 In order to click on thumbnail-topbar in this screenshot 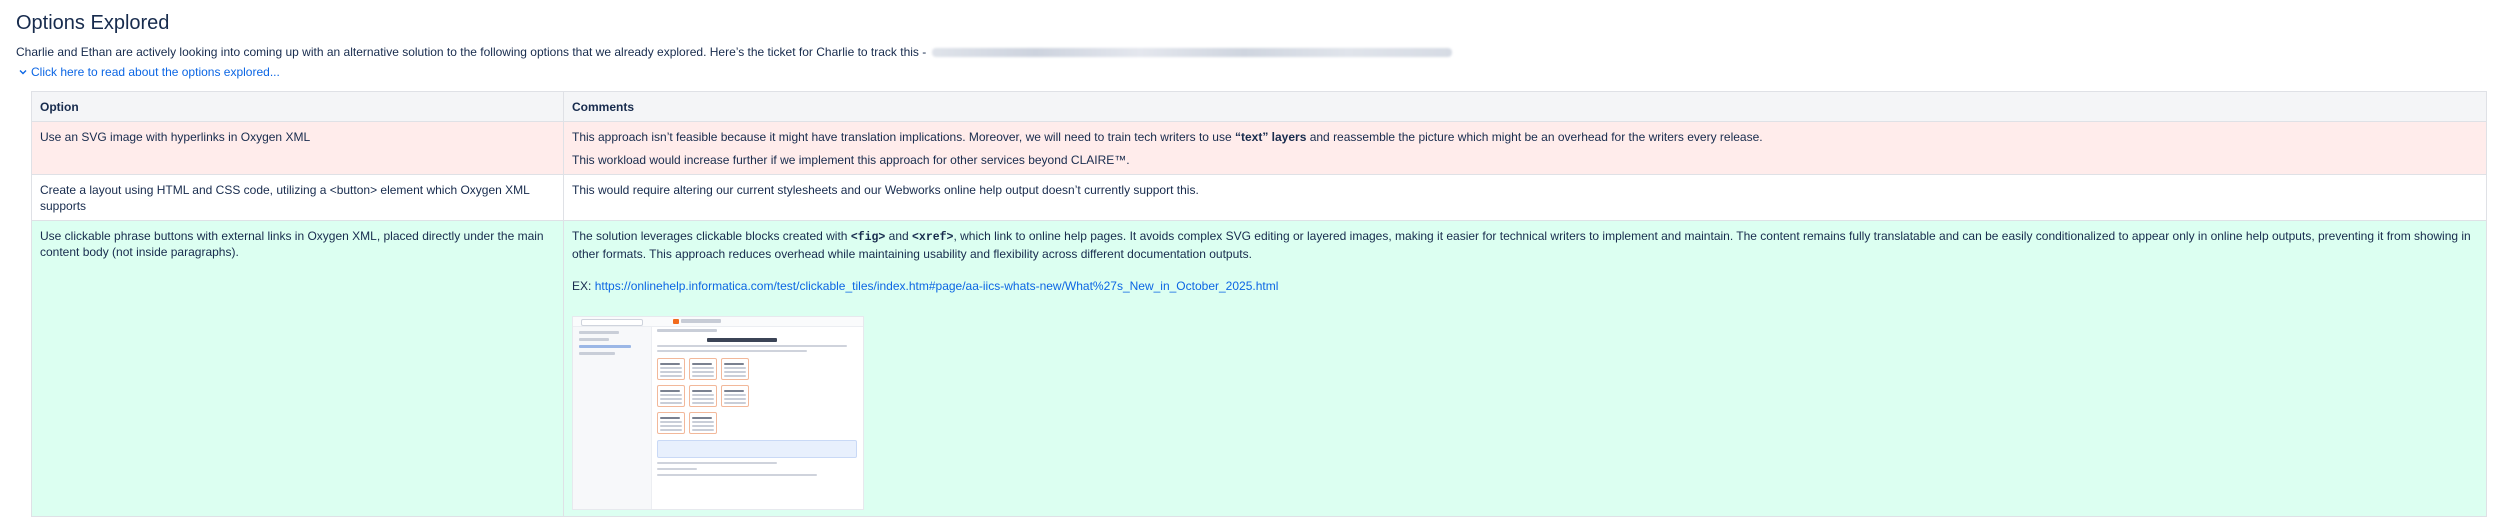, I will do `click(718, 322)`.